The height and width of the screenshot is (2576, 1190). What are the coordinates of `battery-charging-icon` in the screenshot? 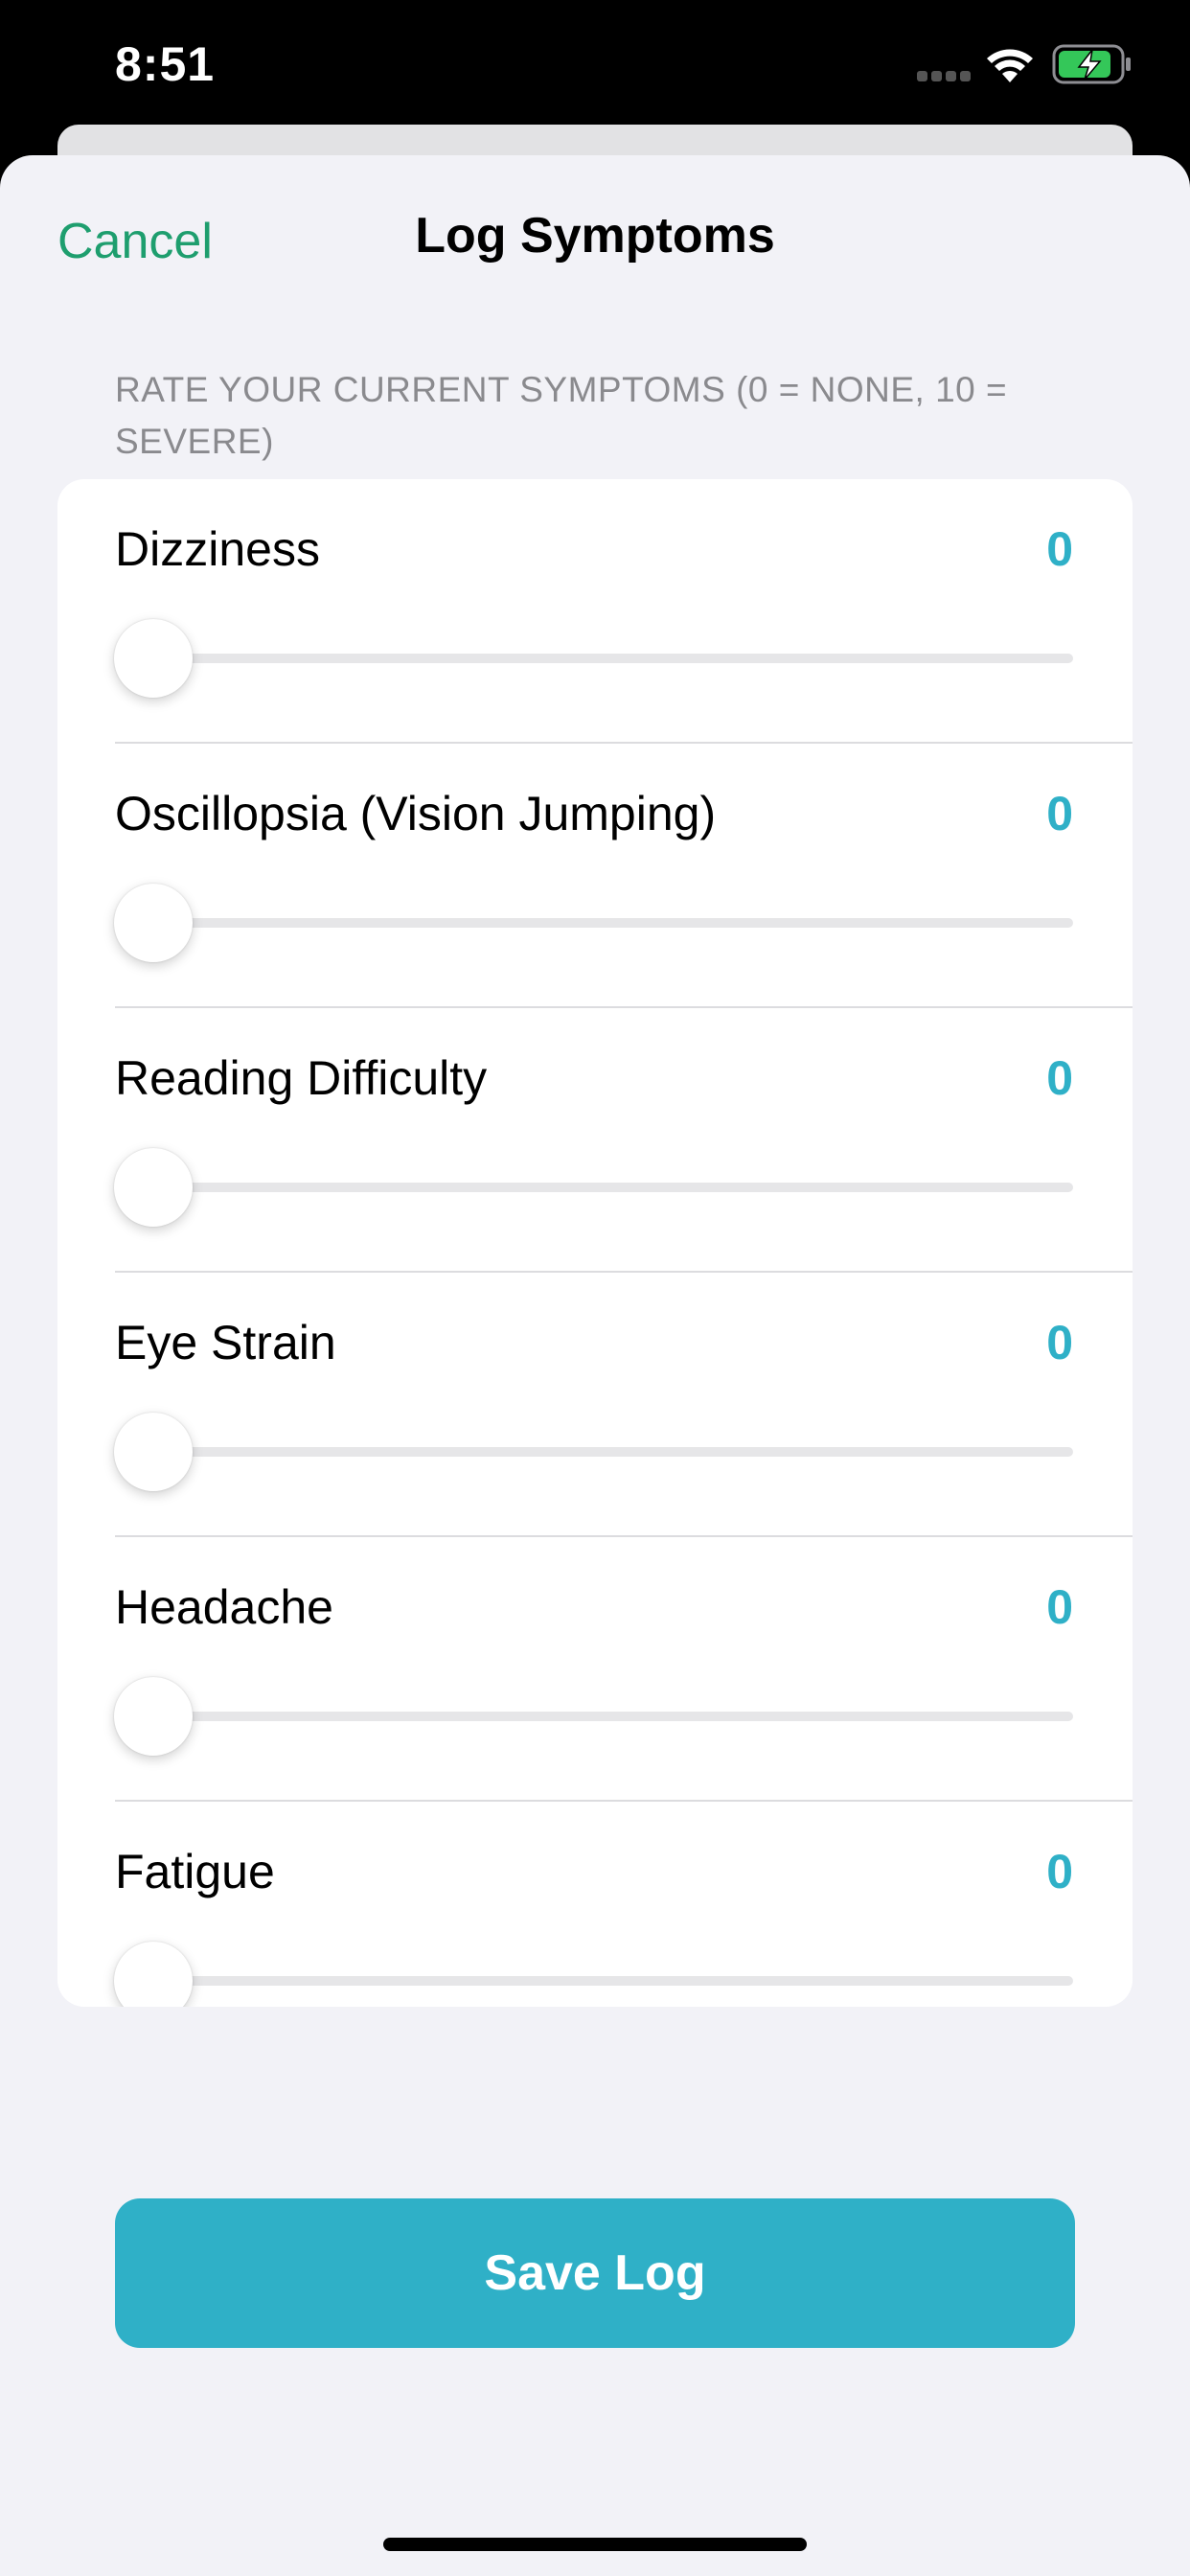 It's located at (1092, 64).